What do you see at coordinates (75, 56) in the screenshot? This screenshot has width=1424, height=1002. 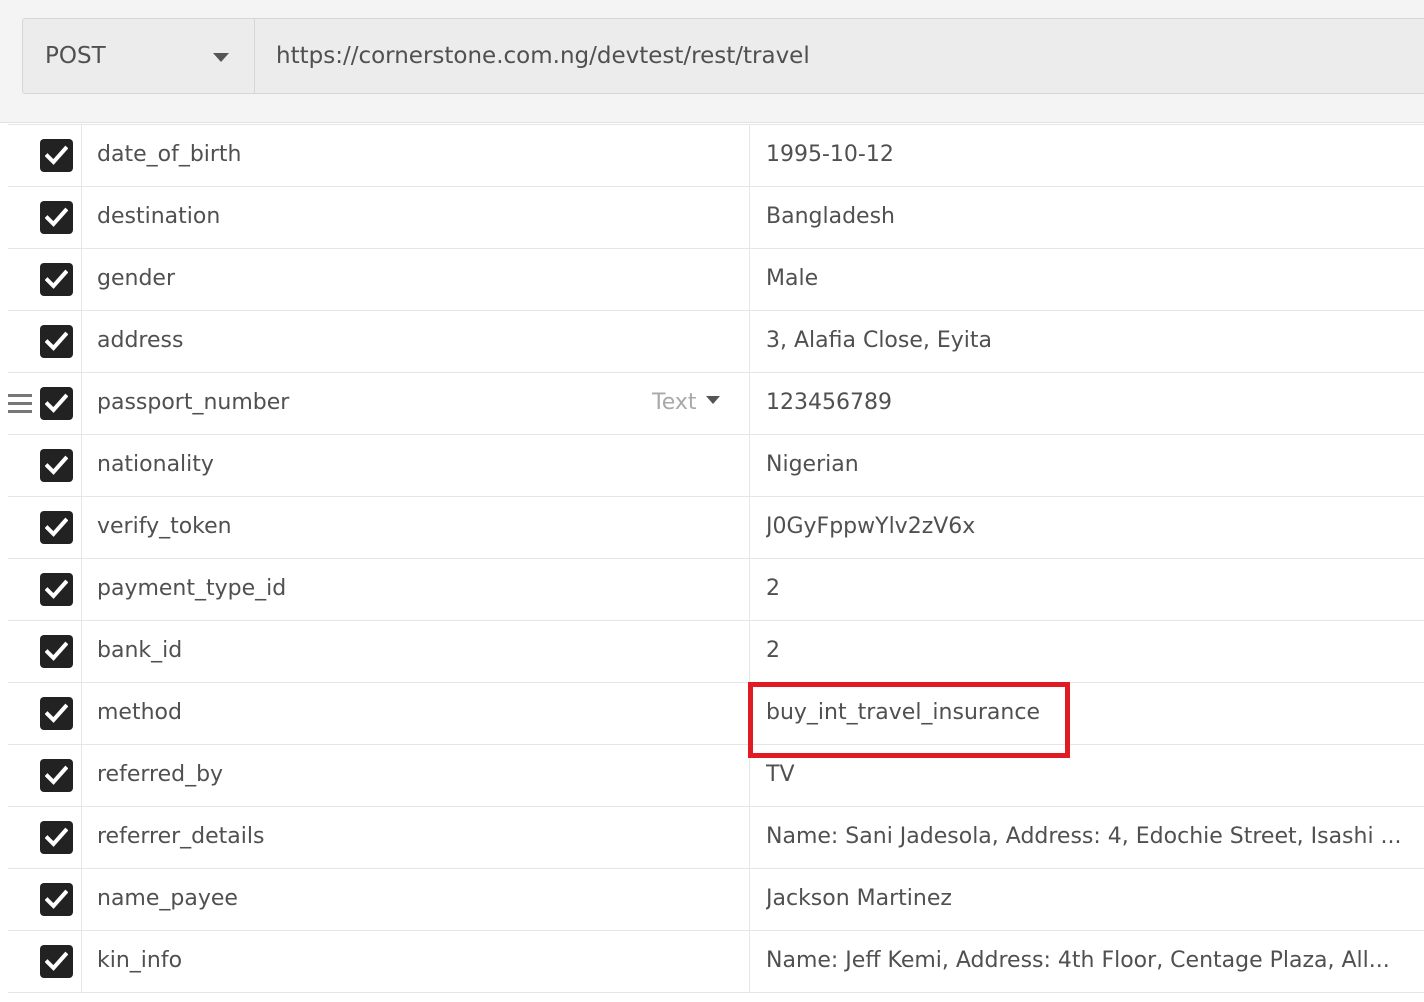 I see `http-method-label: POST` at bounding box center [75, 56].